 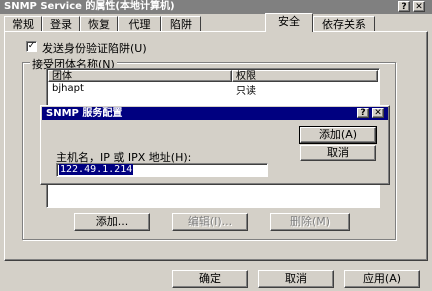 What do you see at coordinates (246, 89) in the screenshot?
I see `rights-cell: 只读` at bounding box center [246, 89].